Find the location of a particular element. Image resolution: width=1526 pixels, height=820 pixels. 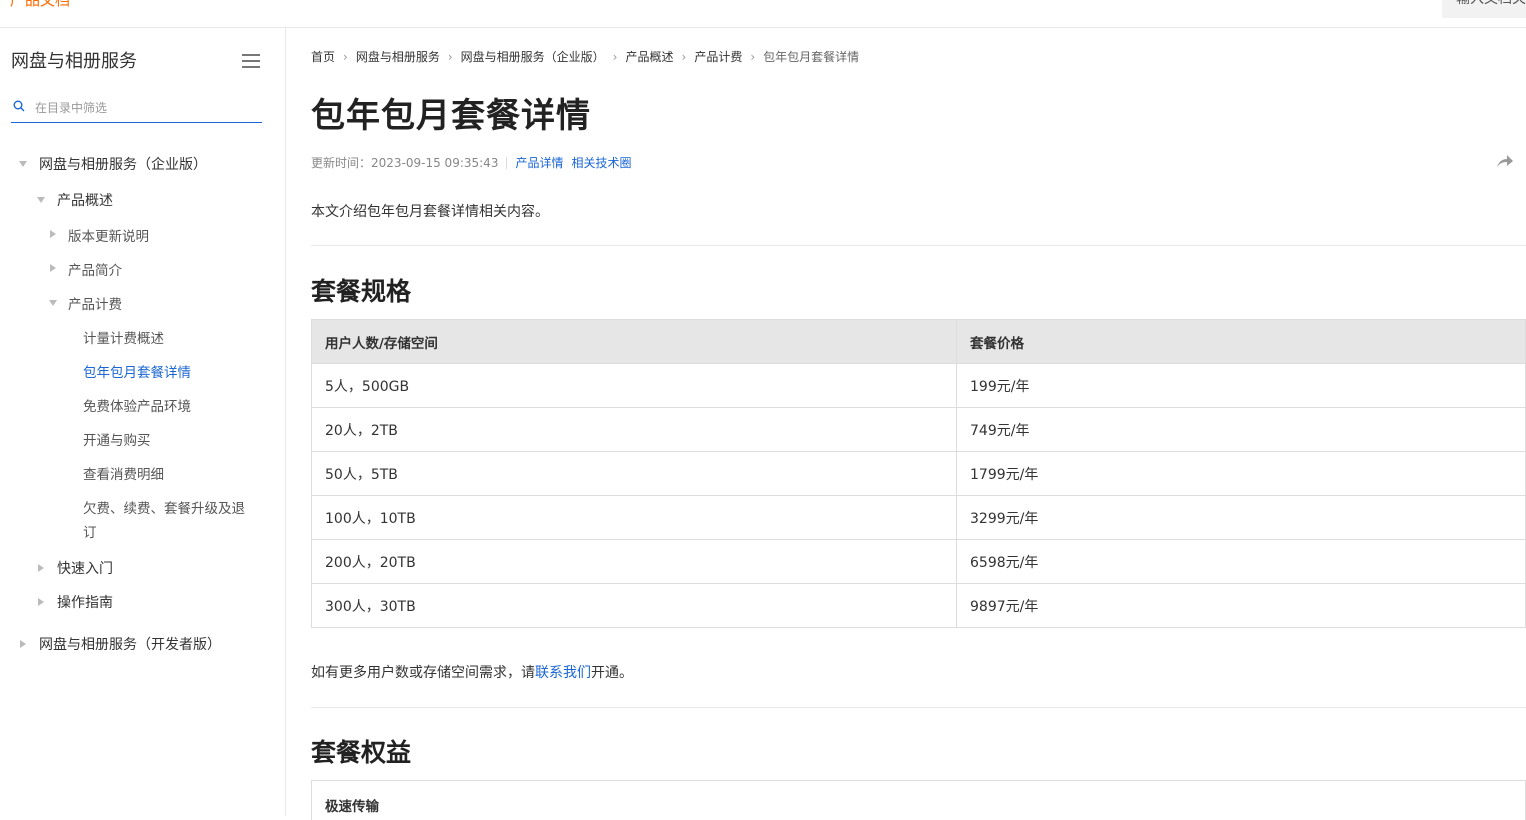

tree-item-subscription-details: 包年包月套餐详情 is located at coordinates (137, 371).